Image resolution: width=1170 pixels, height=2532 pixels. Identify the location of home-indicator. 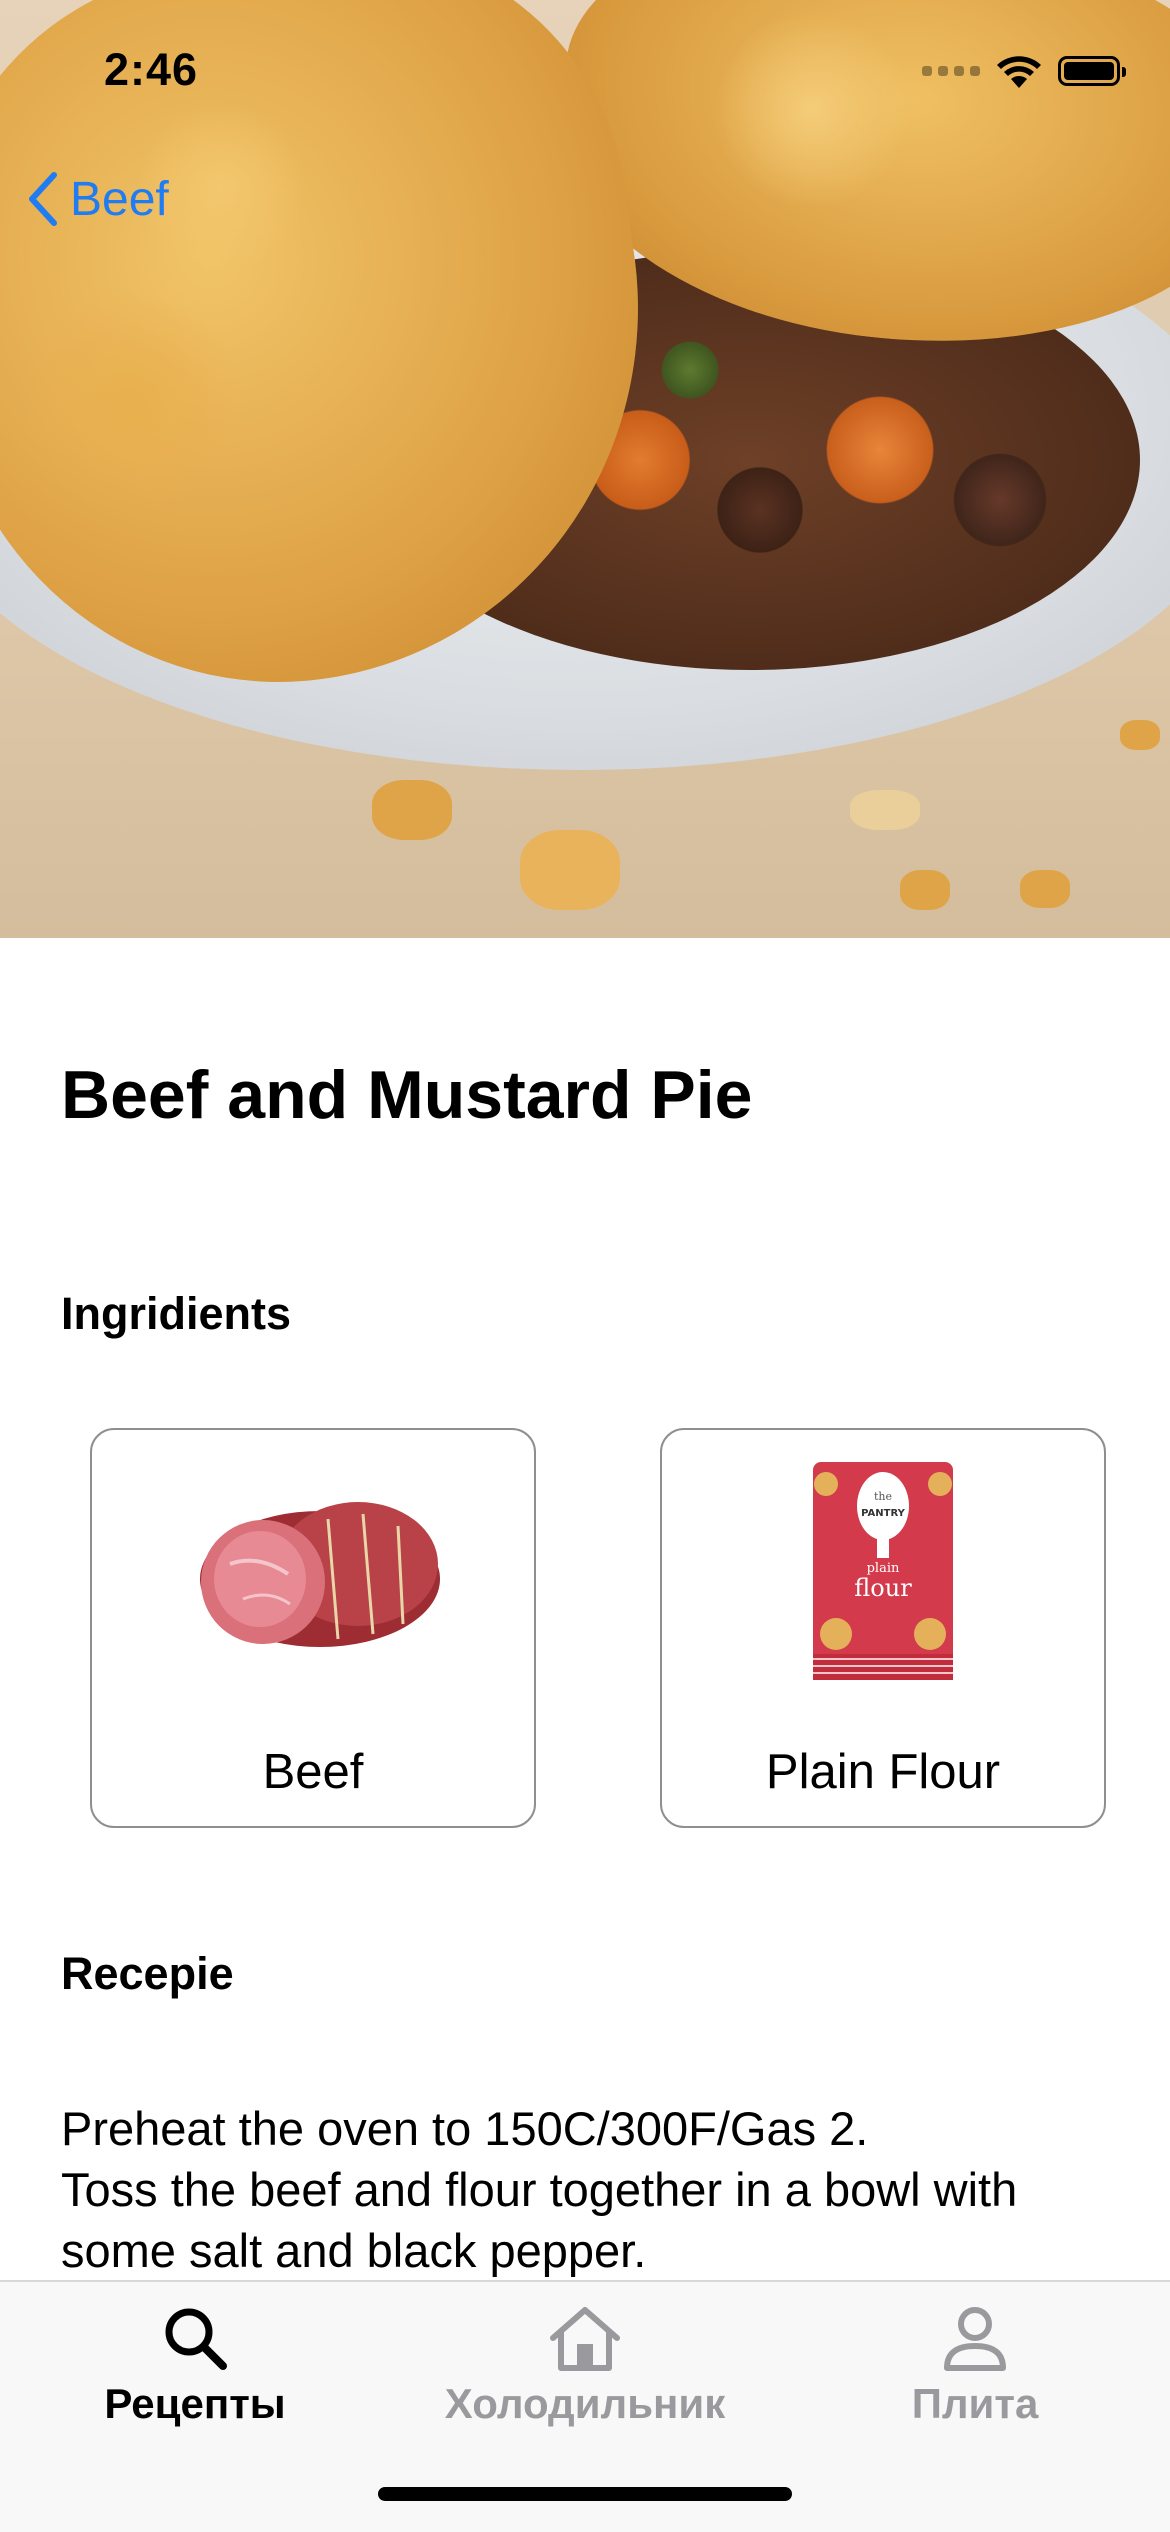
(585, 2494).